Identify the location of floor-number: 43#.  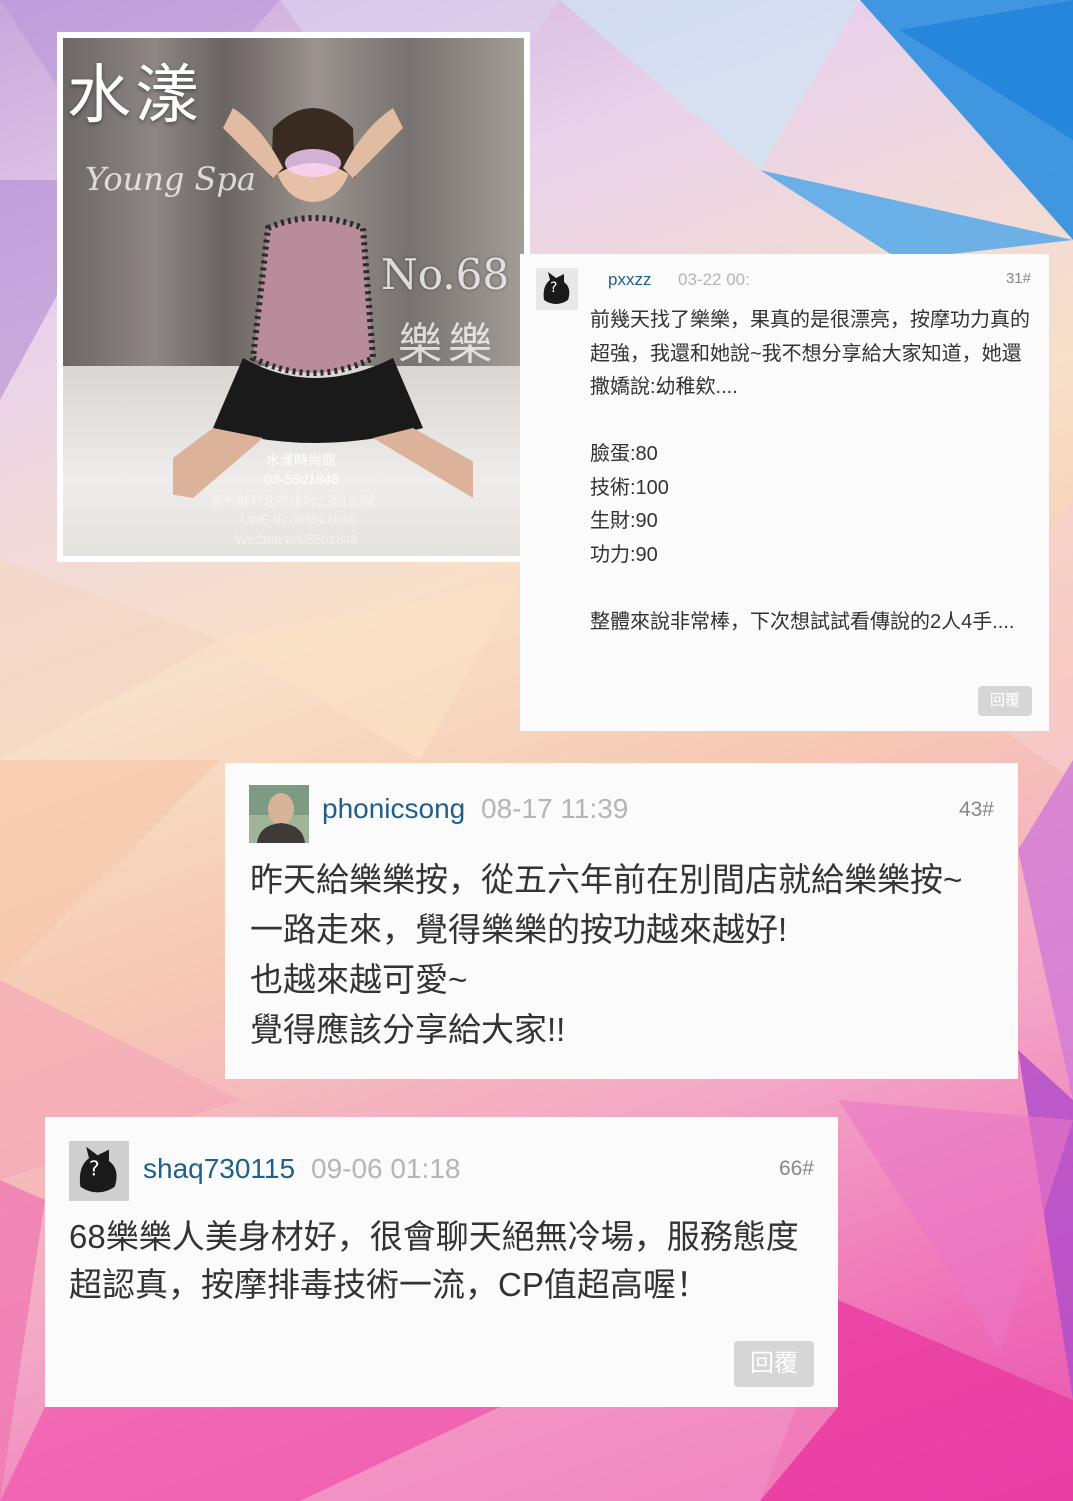
(976, 809).